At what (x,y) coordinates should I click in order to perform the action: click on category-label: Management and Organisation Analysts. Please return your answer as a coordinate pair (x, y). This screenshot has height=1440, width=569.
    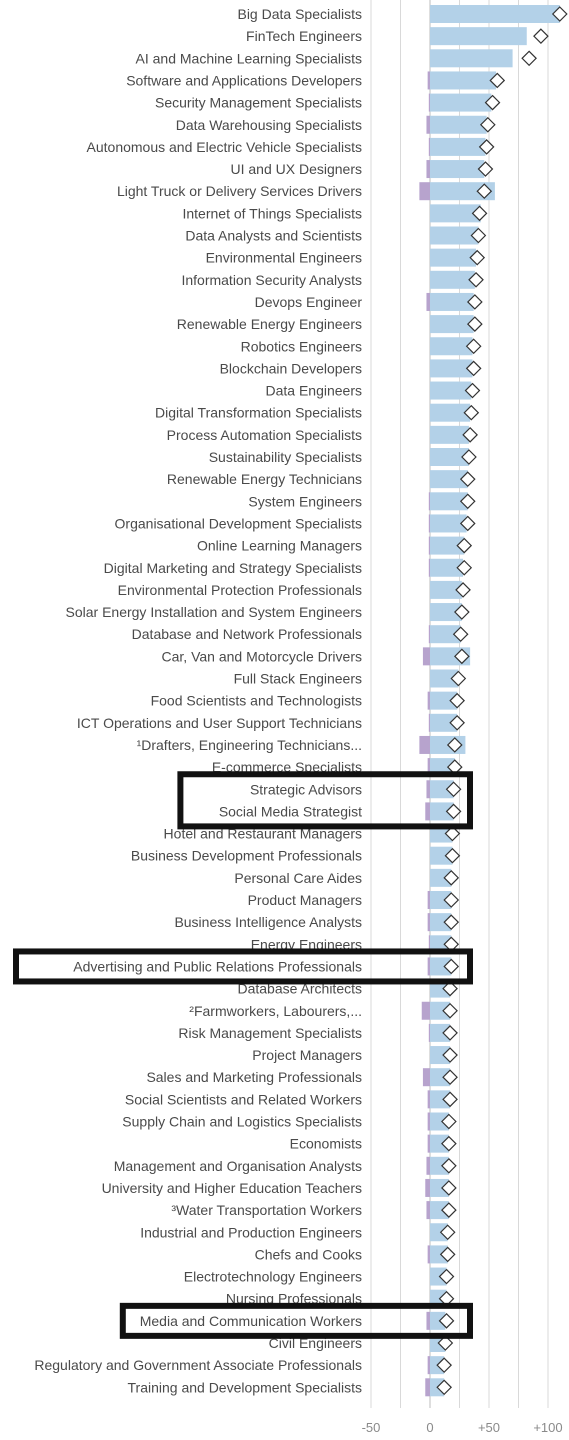
    Looking at the image, I should click on (238, 1166).